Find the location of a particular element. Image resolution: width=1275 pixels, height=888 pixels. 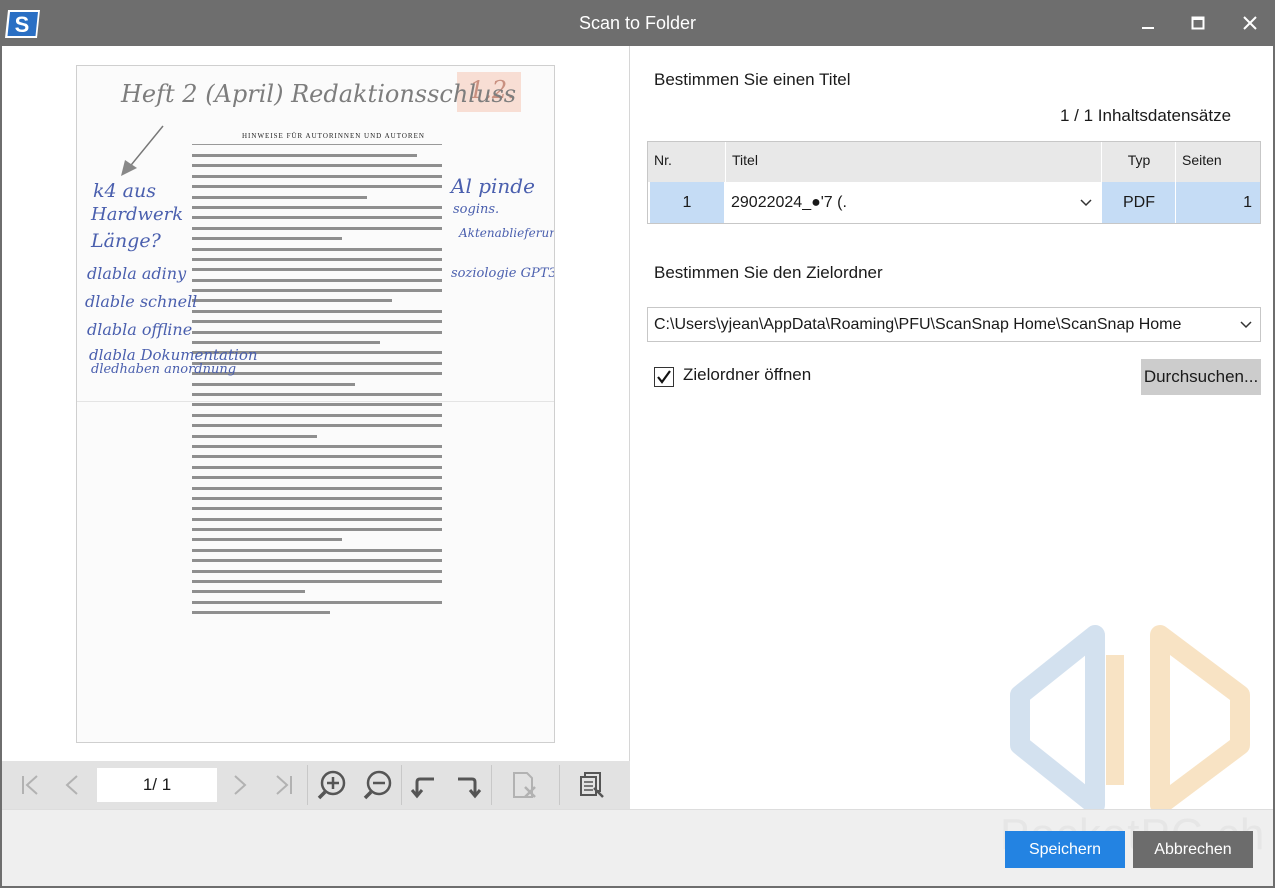

rotate-left-button is located at coordinates (424, 785).